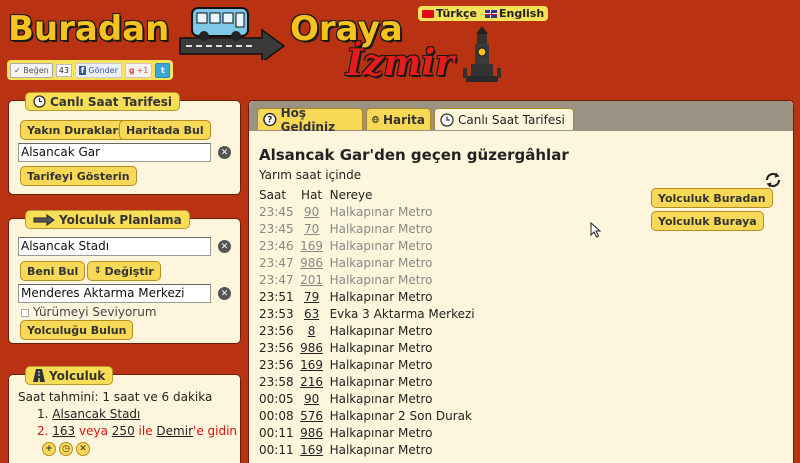  What do you see at coordinates (138, 70) in the screenshot?
I see `gplus-button: g +1` at bounding box center [138, 70].